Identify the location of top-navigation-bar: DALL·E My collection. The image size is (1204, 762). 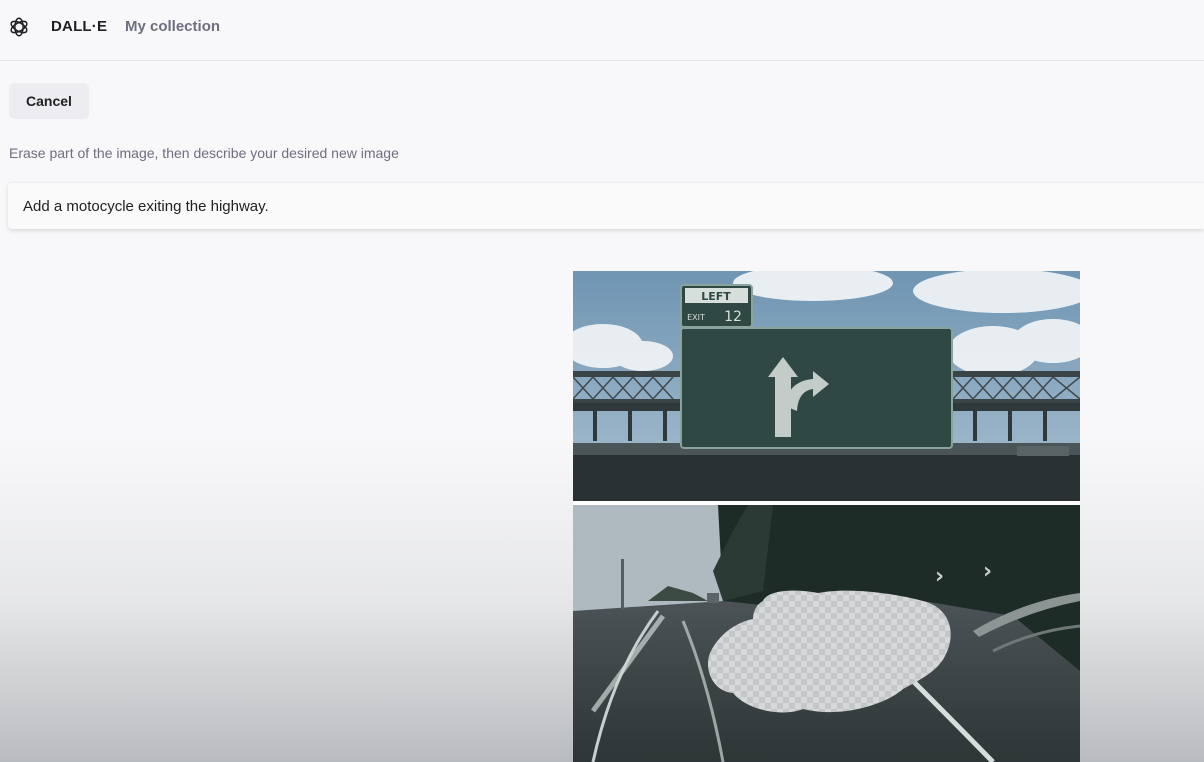
(602, 30).